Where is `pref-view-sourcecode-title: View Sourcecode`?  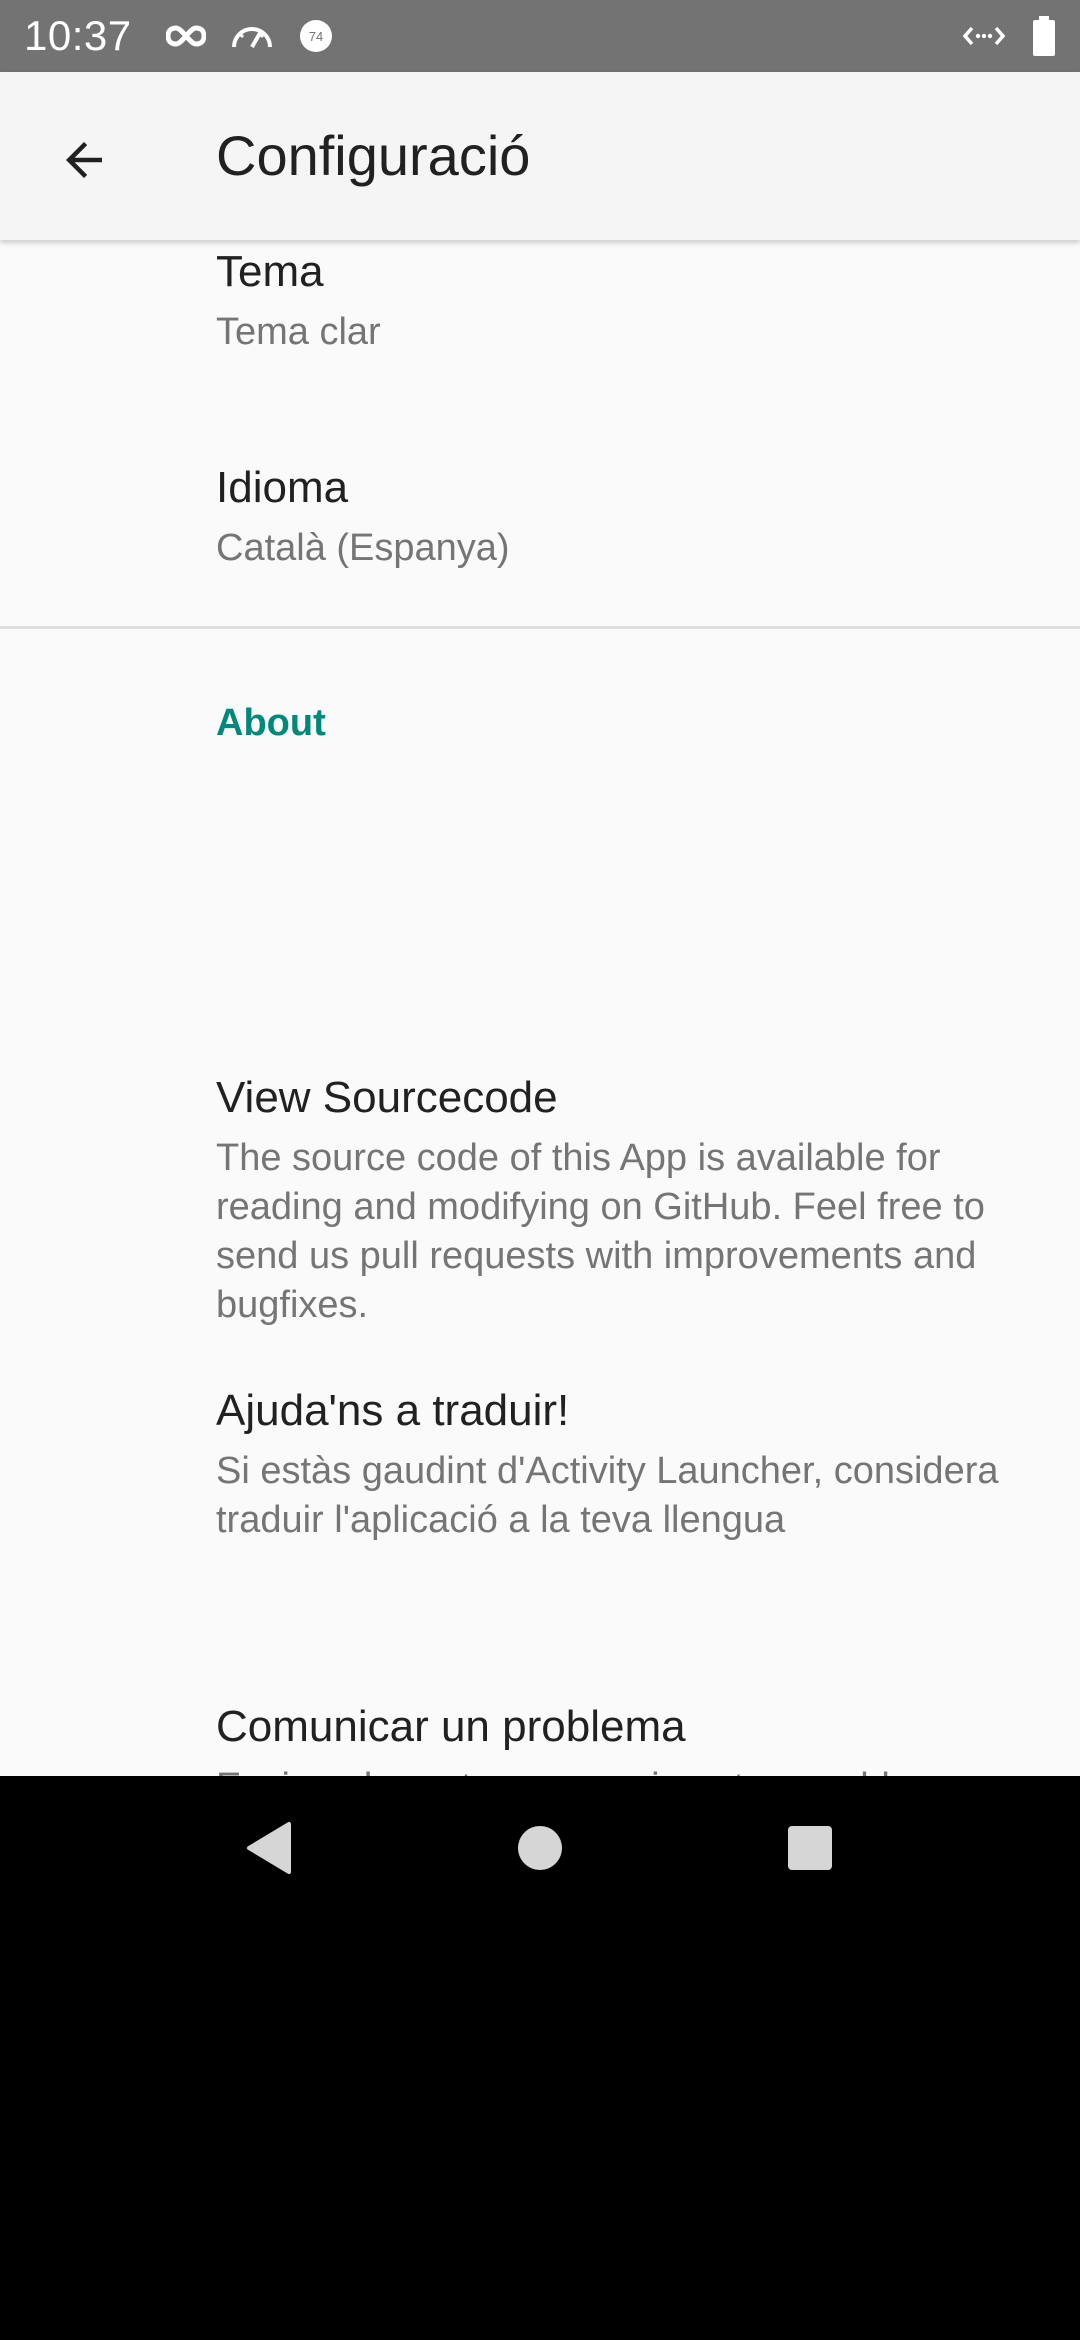
pref-view-sourcecode-title: View Sourcecode is located at coordinates (387, 1097).